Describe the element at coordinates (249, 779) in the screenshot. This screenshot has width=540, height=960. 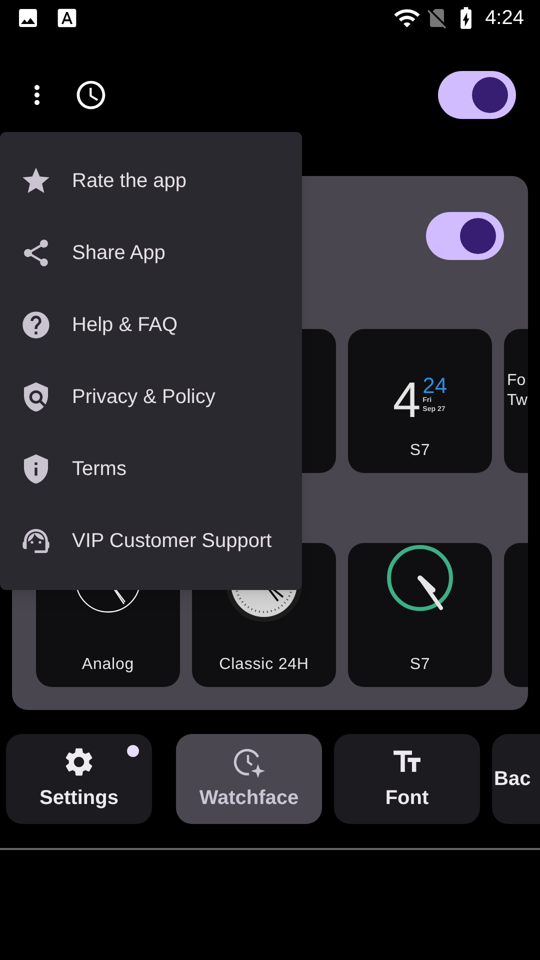
I see `nav-tab: Watchface` at that location.